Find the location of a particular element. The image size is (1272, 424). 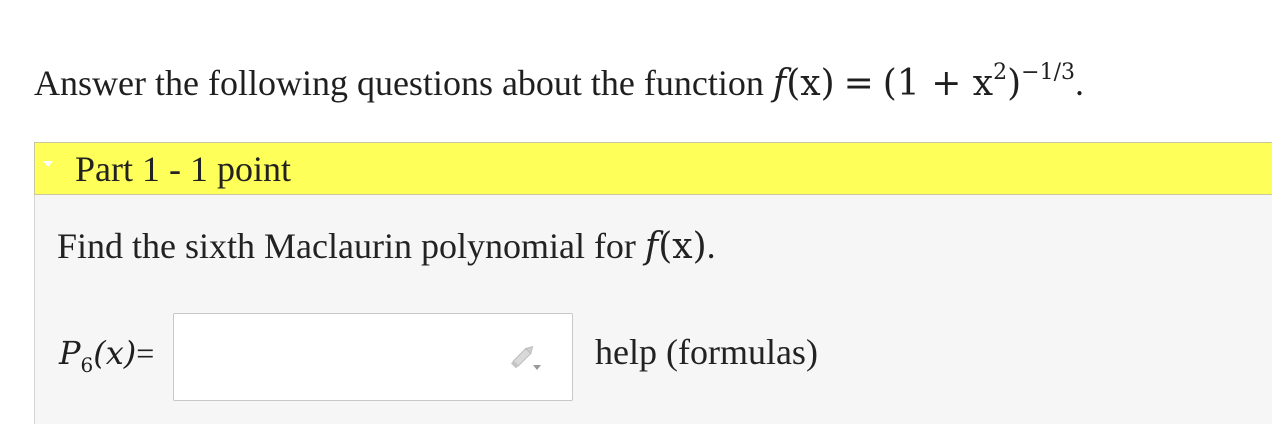

intro-func-arg: (x) is located at coordinates (810, 83).